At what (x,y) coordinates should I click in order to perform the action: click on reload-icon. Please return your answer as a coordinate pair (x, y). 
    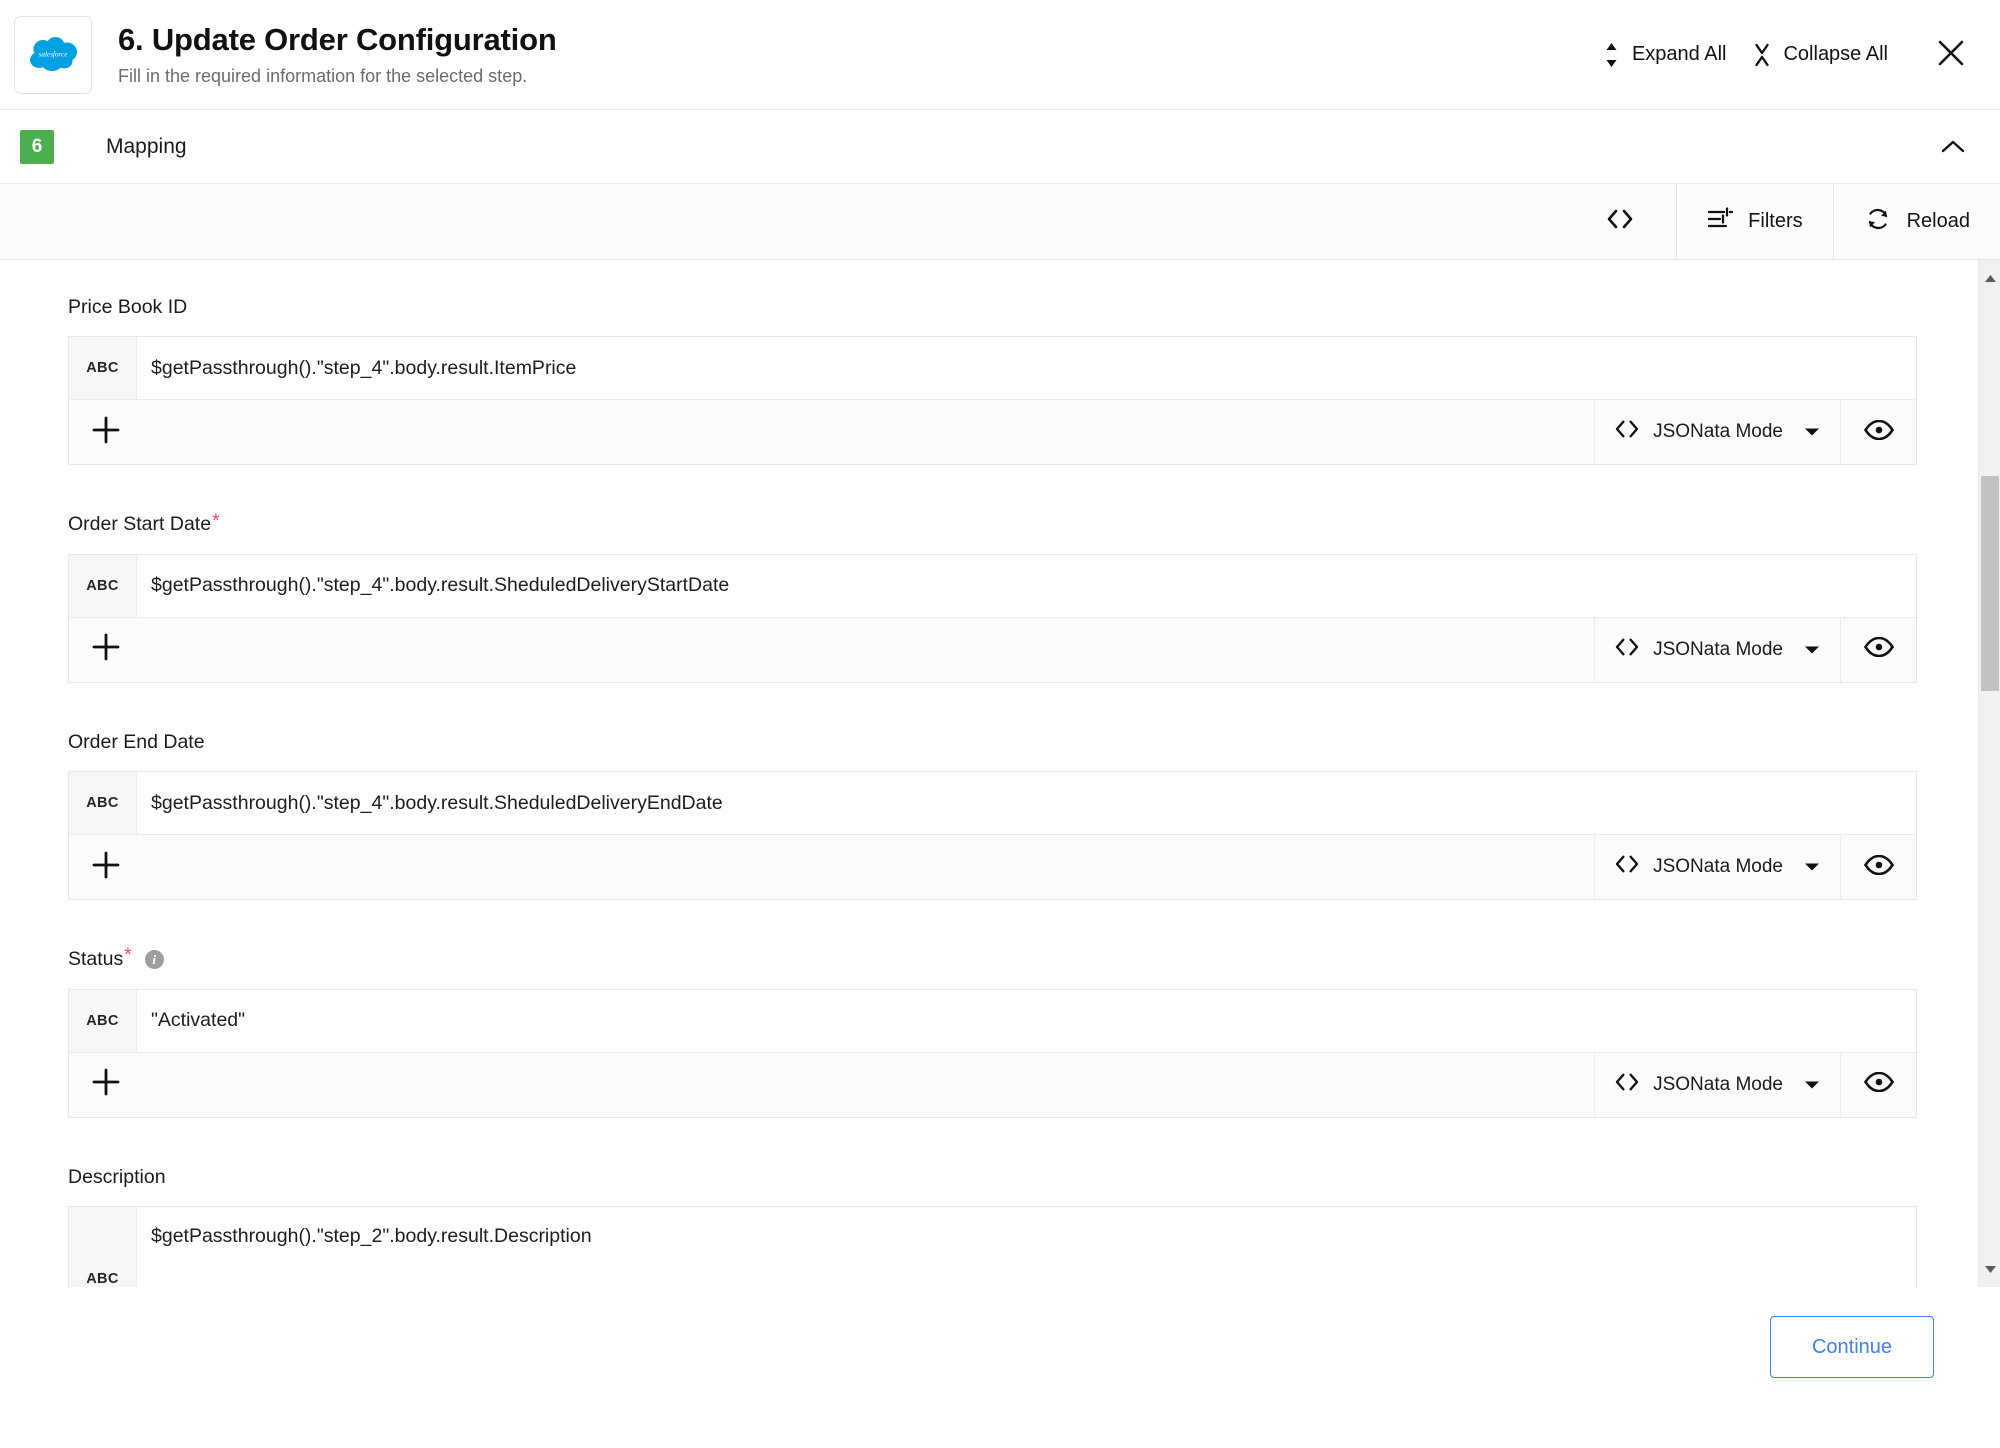
    Looking at the image, I should click on (1878, 222).